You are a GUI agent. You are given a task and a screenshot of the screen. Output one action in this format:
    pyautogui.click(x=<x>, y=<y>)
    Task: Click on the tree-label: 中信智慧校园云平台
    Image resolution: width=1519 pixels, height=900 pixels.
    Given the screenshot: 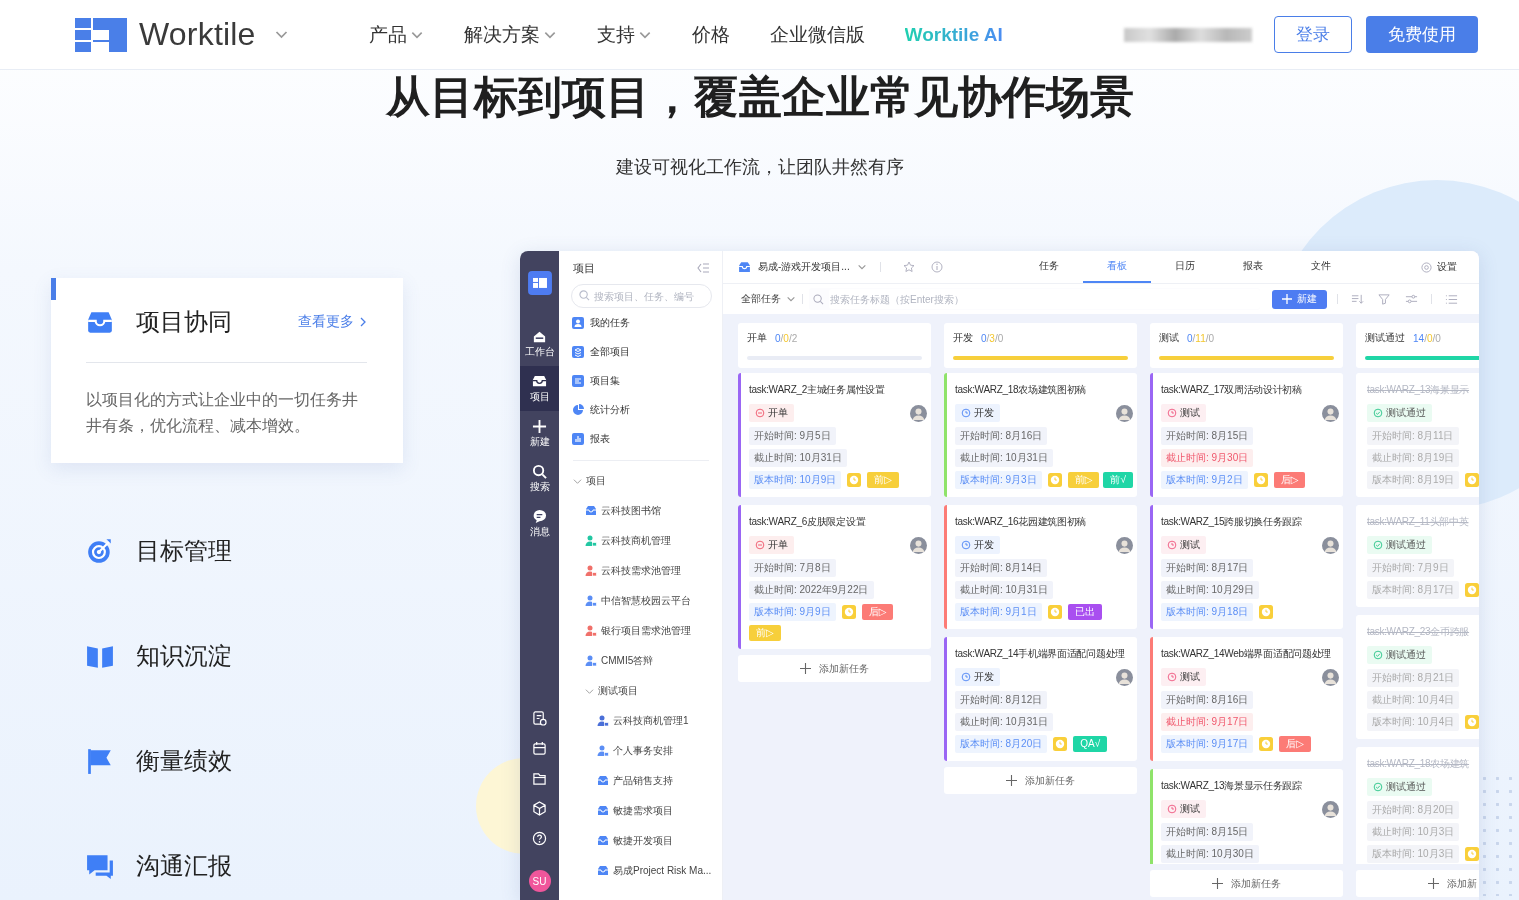 What is the action you would take?
    pyautogui.click(x=646, y=601)
    